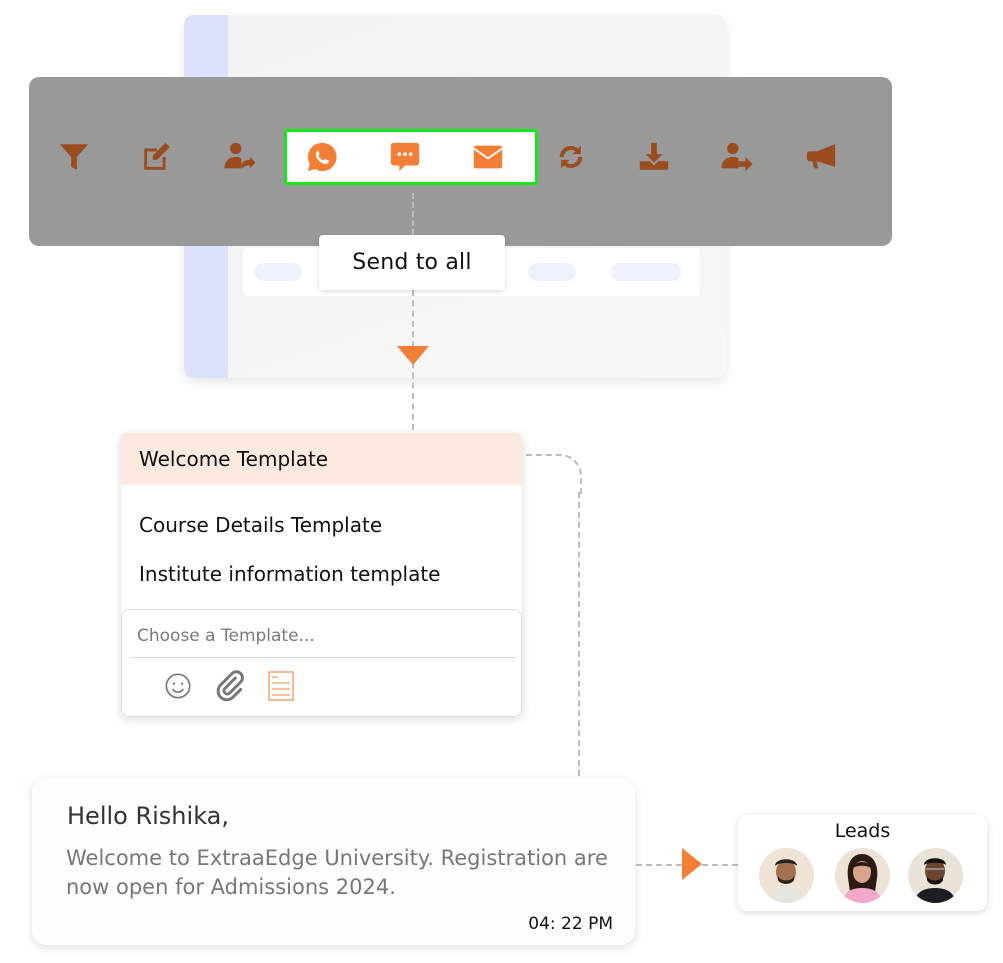  I want to click on arrow-right-icon, so click(692, 864).